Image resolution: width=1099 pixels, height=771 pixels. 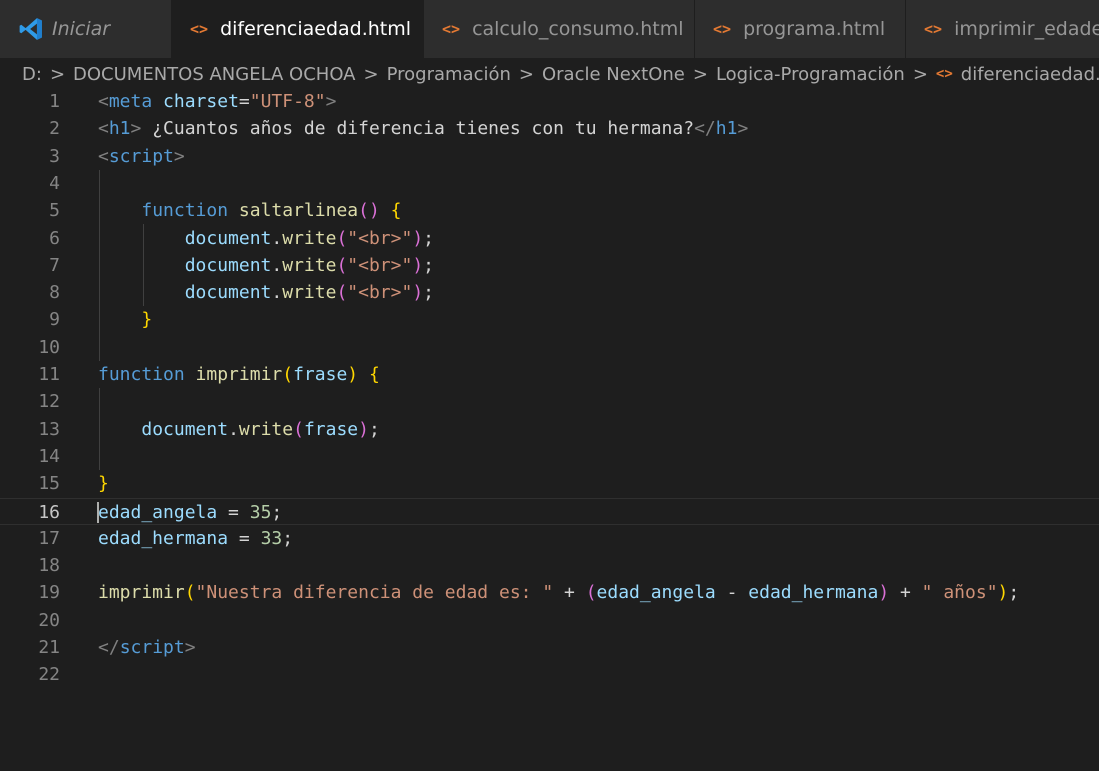 What do you see at coordinates (130, 101) in the screenshot?
I see `code-token: meta` at bounding box center [130, 101].